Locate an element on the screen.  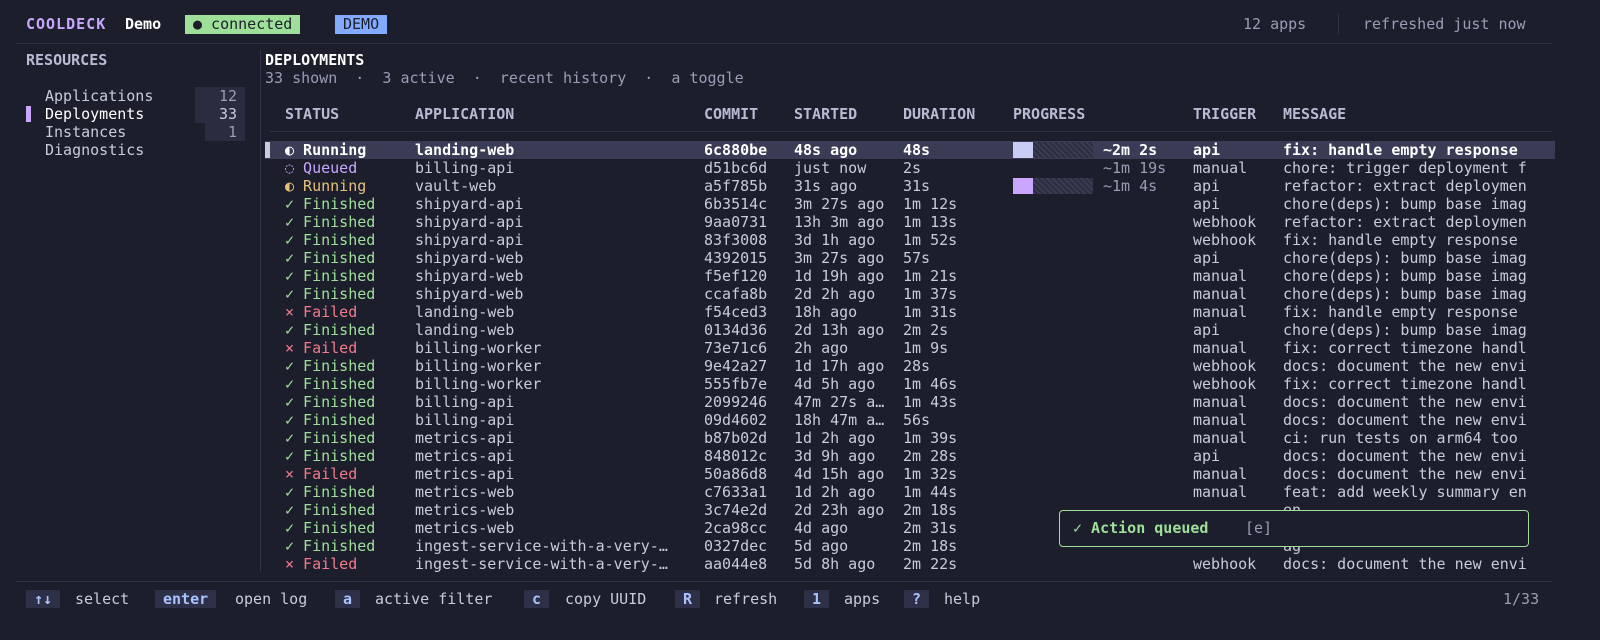
cell-started: 3d 9h ago is located at coordinates (835, 456).